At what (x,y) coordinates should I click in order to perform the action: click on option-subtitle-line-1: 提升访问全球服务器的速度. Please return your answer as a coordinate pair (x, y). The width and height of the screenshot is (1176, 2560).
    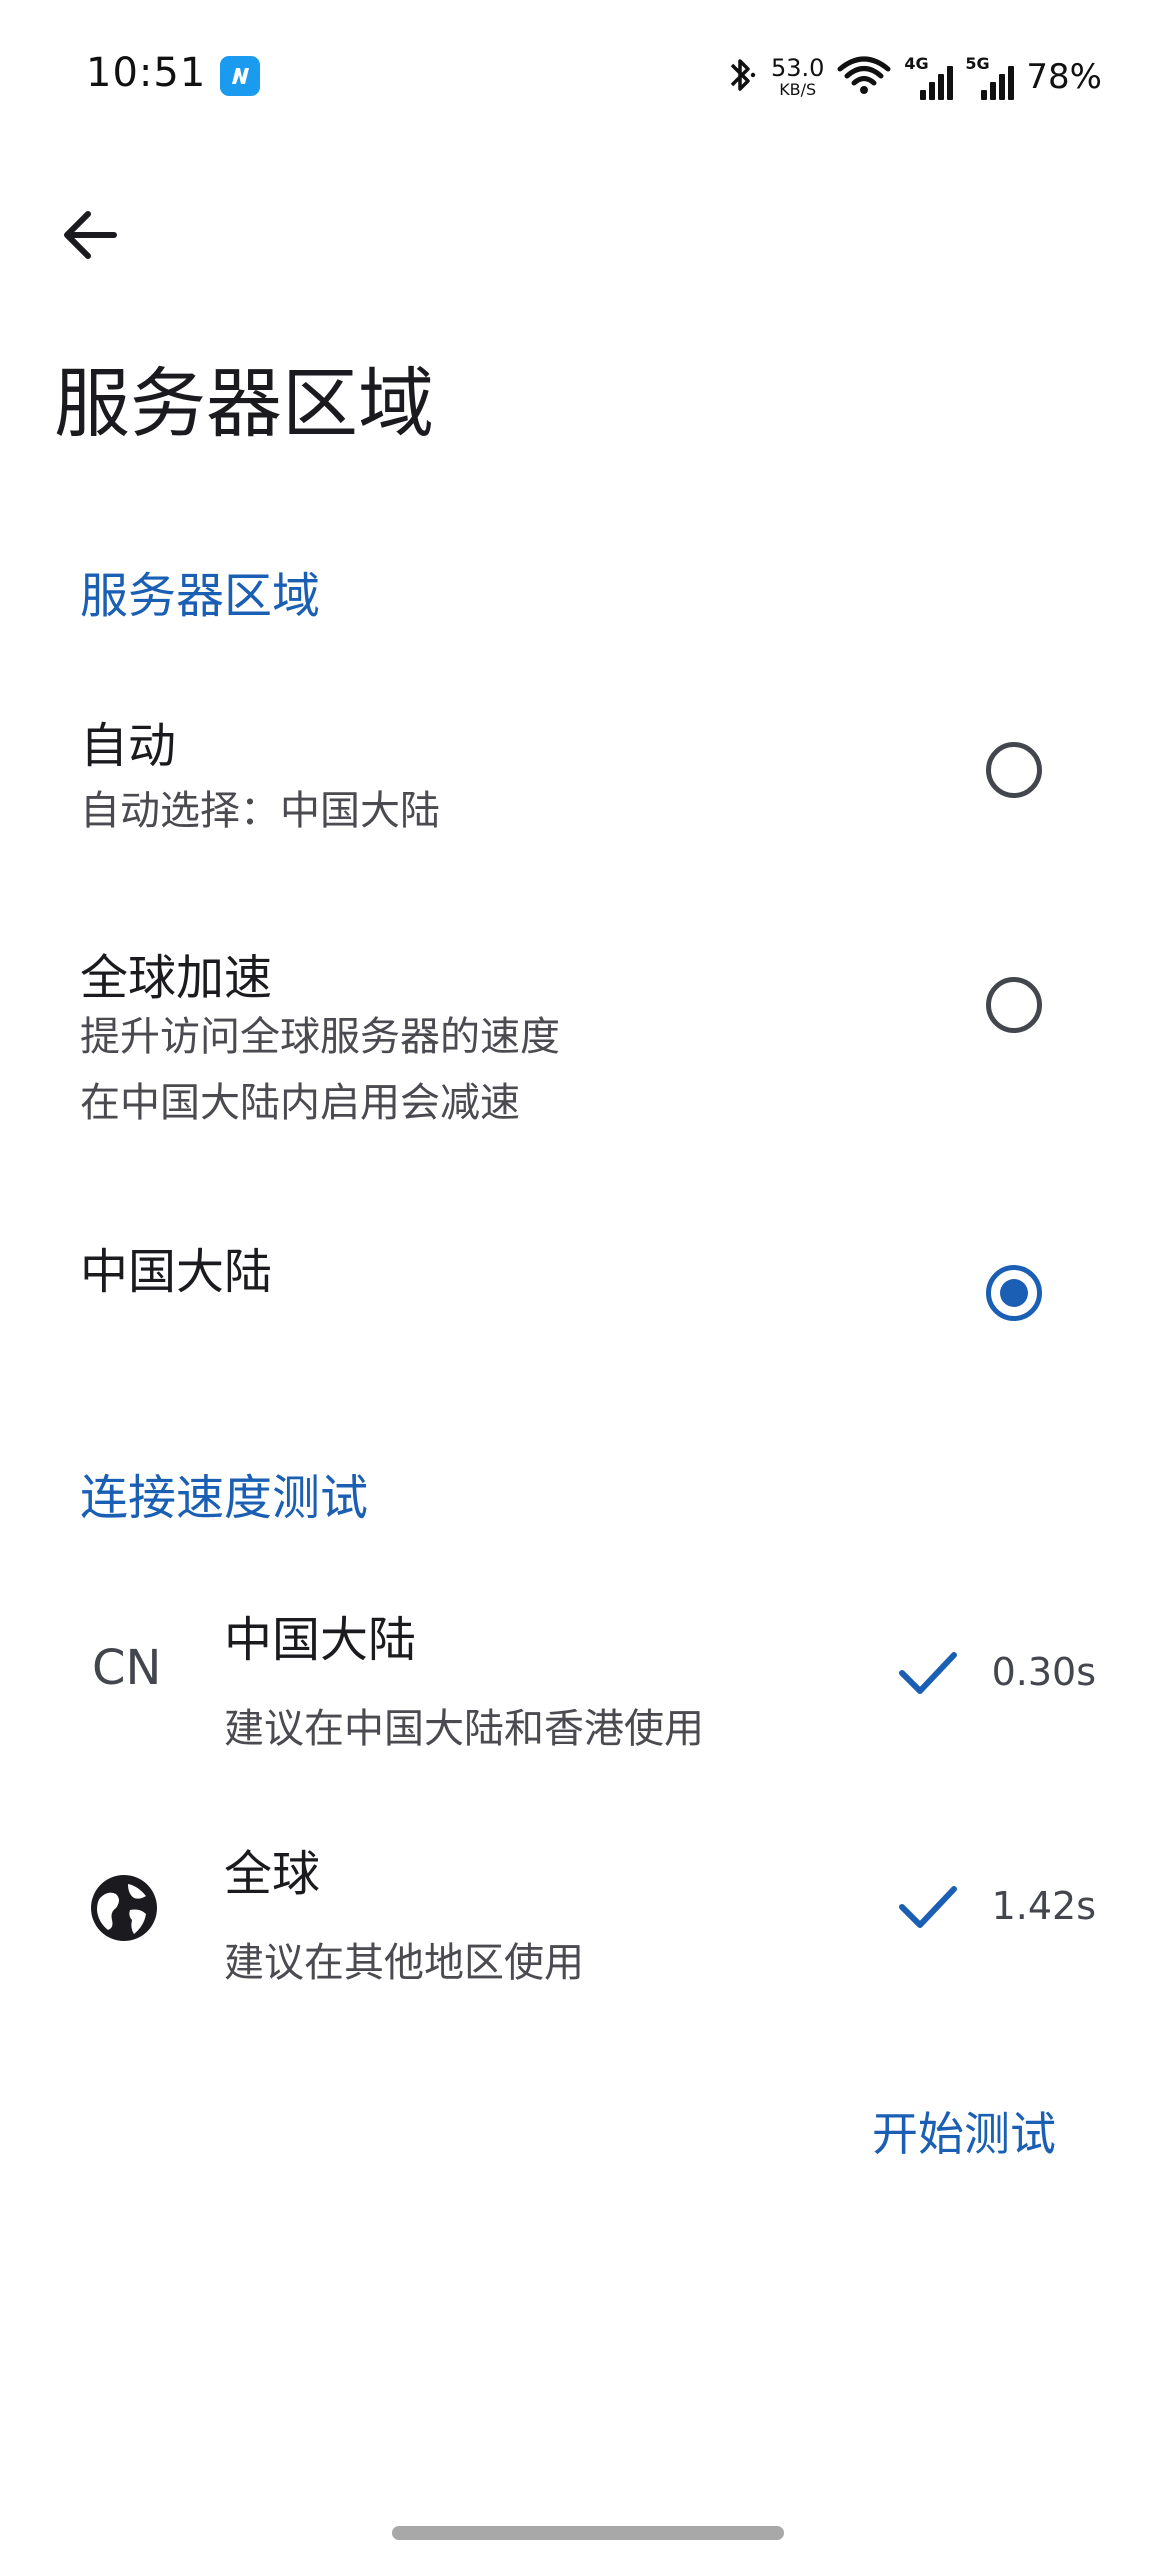
    Looking at the image, I should click on (320, 1037).